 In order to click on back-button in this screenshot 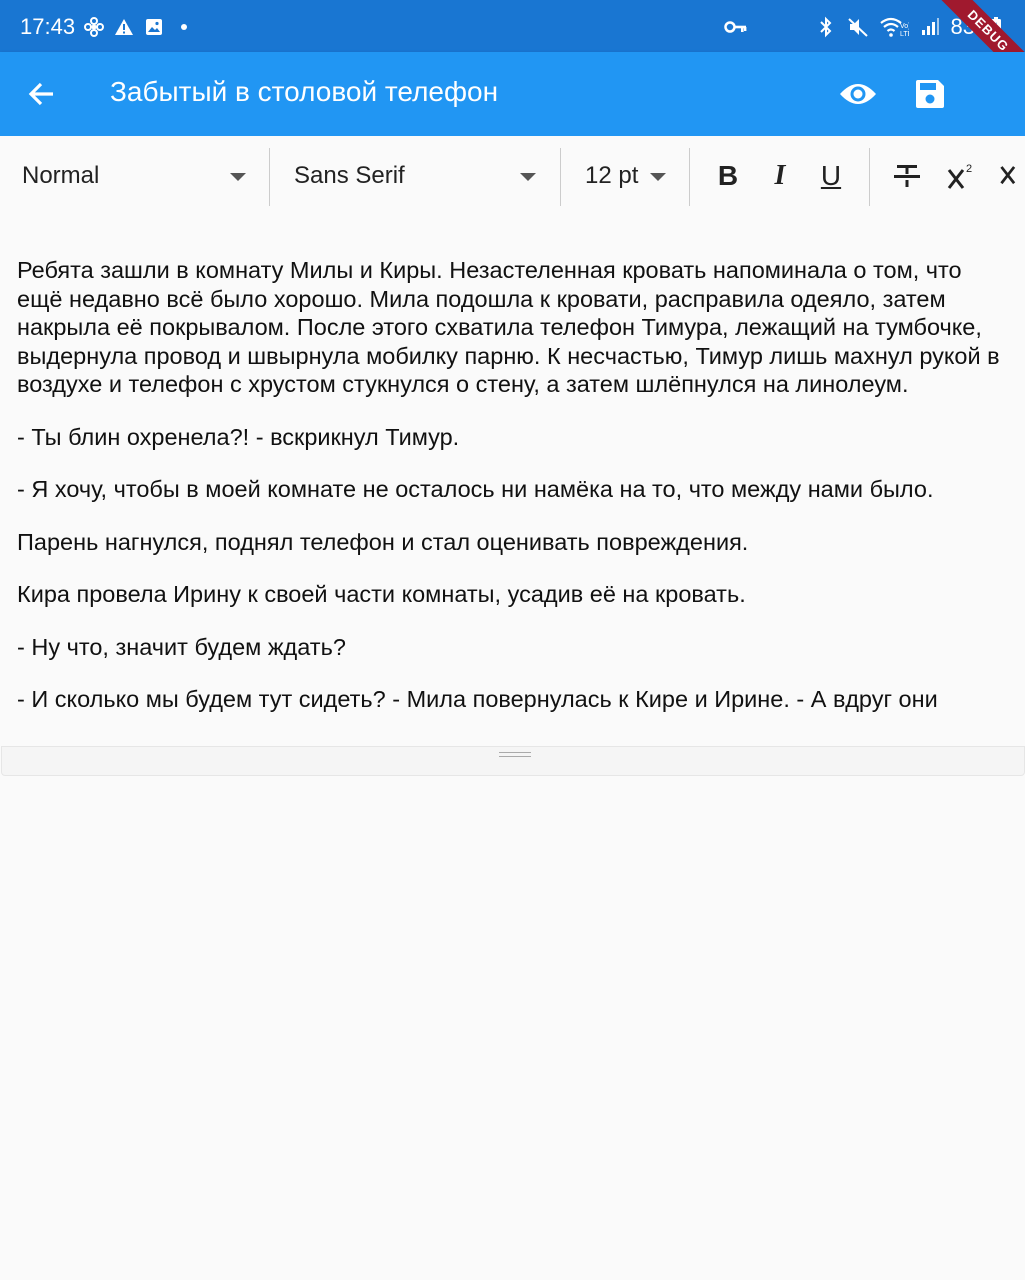, I will do `click(42, 94)`.